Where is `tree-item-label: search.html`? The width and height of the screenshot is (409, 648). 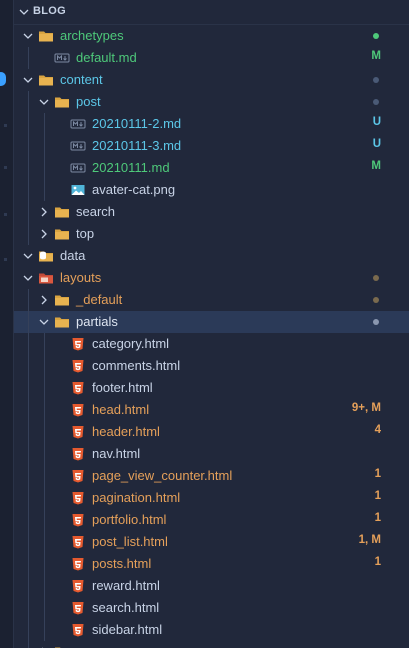 tree-item-label: search.html is located at coordinates (126, 607).